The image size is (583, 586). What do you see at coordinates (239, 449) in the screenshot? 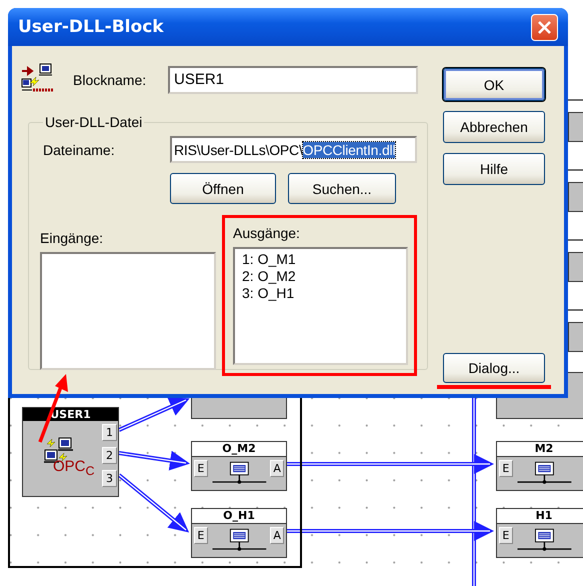
I see `node-title: O_M2` at bounding box center [239, 449].